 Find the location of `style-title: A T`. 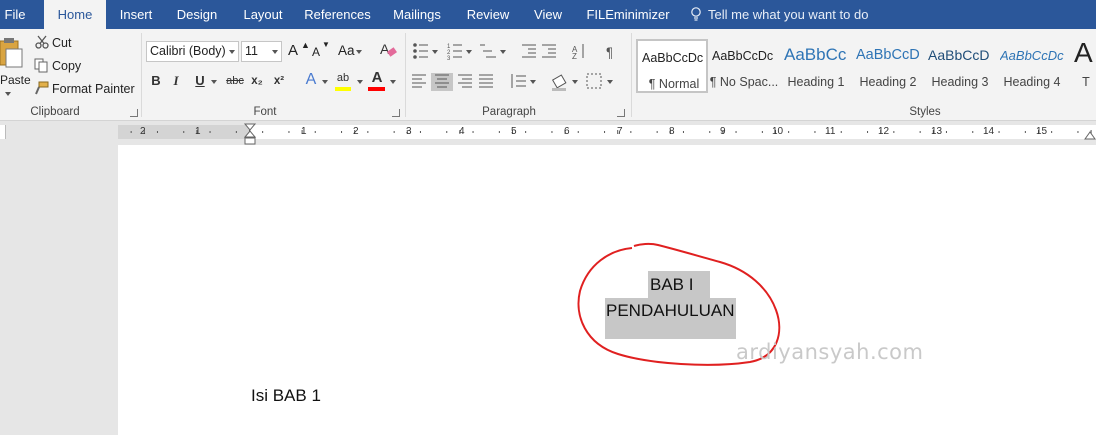

style-title: A T is located at coordinates (1082, 65).